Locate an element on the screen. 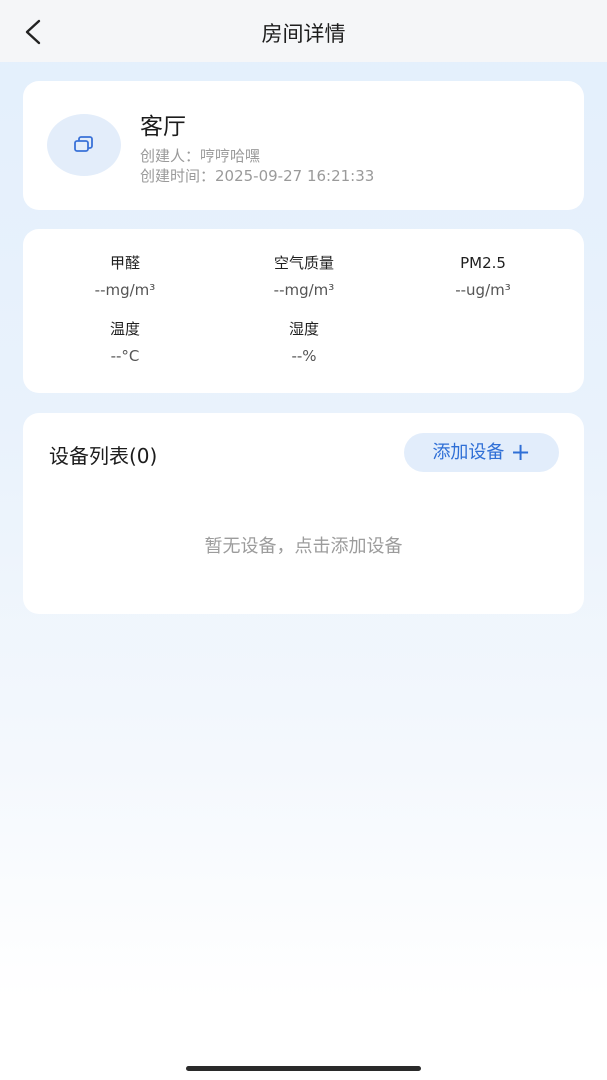 The image size is (607, 1080). home-indicator is located at coordinates (303, 1068).